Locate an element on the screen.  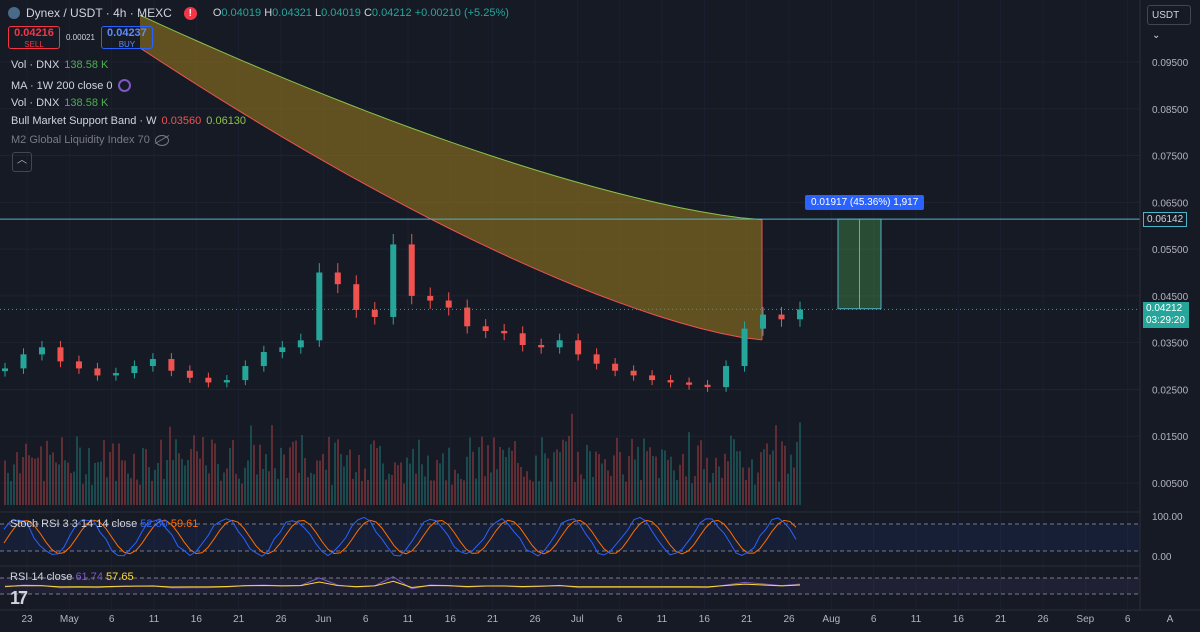
collapse-indicators-button: ︿ is located at coordinates (22, 162).